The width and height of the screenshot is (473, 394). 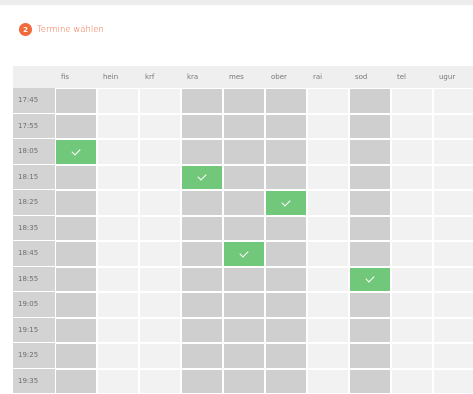 I want to click on slot-ober-1935, so click(x=286, y=381).